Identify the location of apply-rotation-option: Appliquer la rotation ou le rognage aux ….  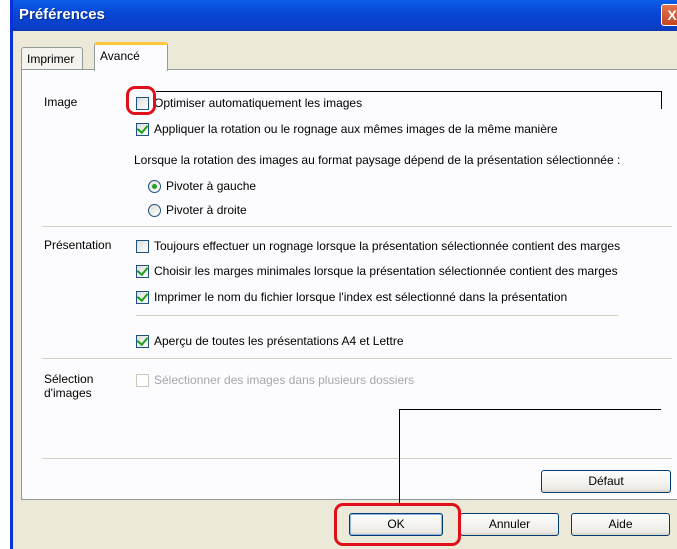
(347, 129).